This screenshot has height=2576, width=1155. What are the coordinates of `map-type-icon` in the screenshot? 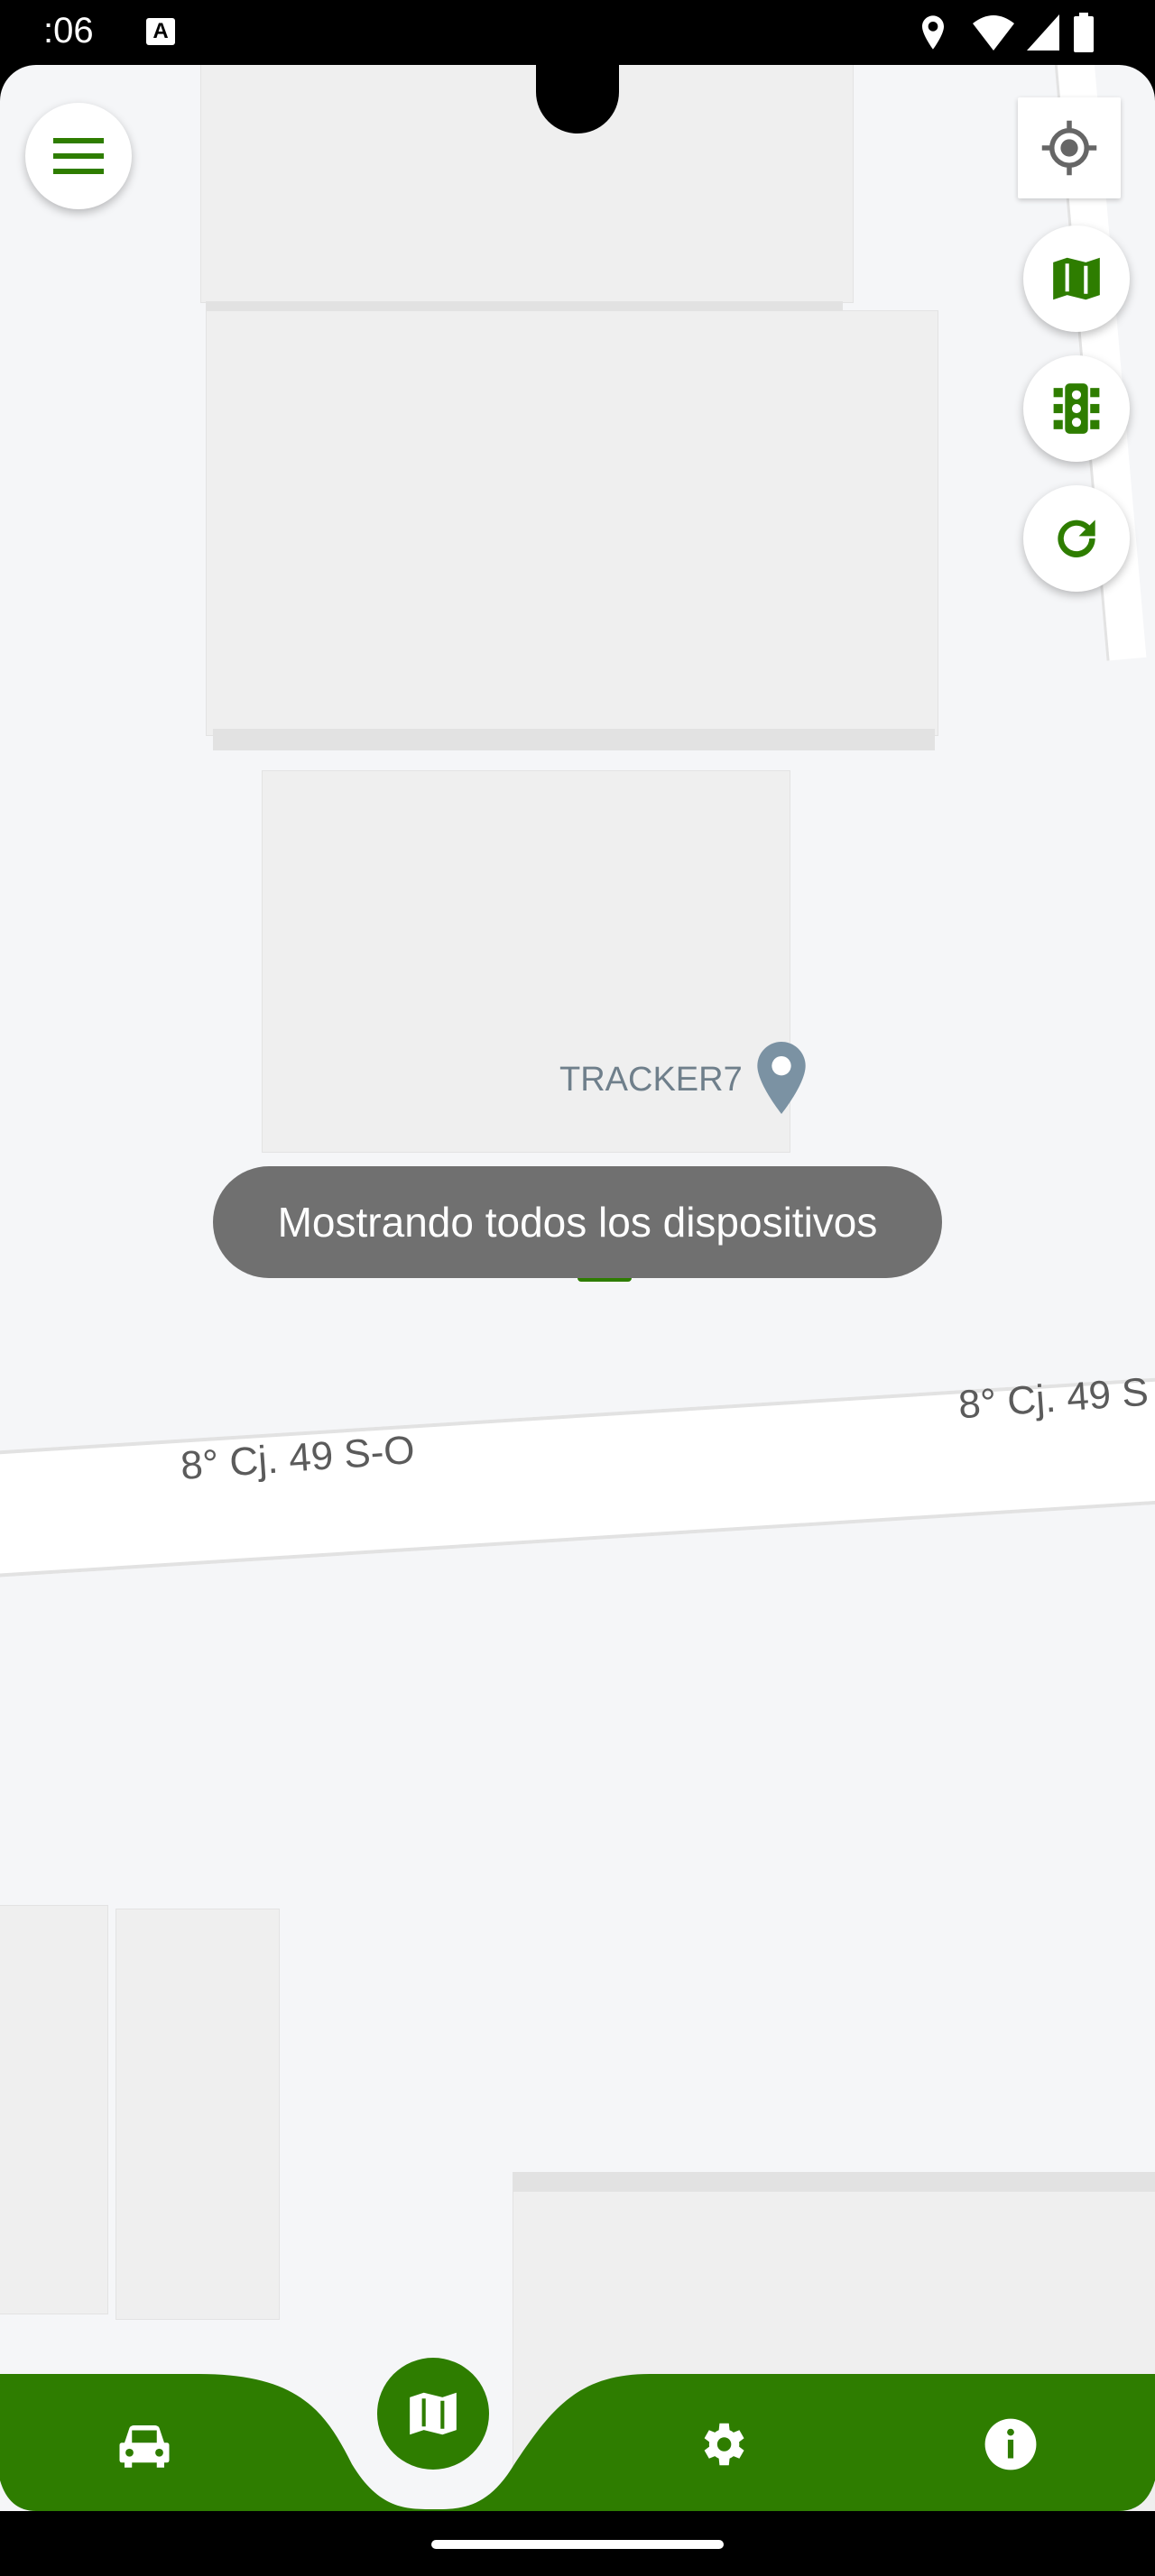 It's located at (1076, 279).